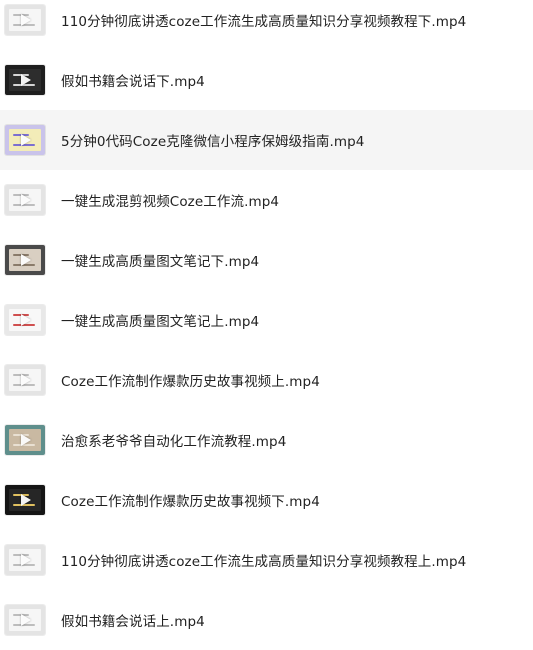  I want to click on file-row-5: 一键生成高质量图文笔记下.mp4, so click(266, 260).